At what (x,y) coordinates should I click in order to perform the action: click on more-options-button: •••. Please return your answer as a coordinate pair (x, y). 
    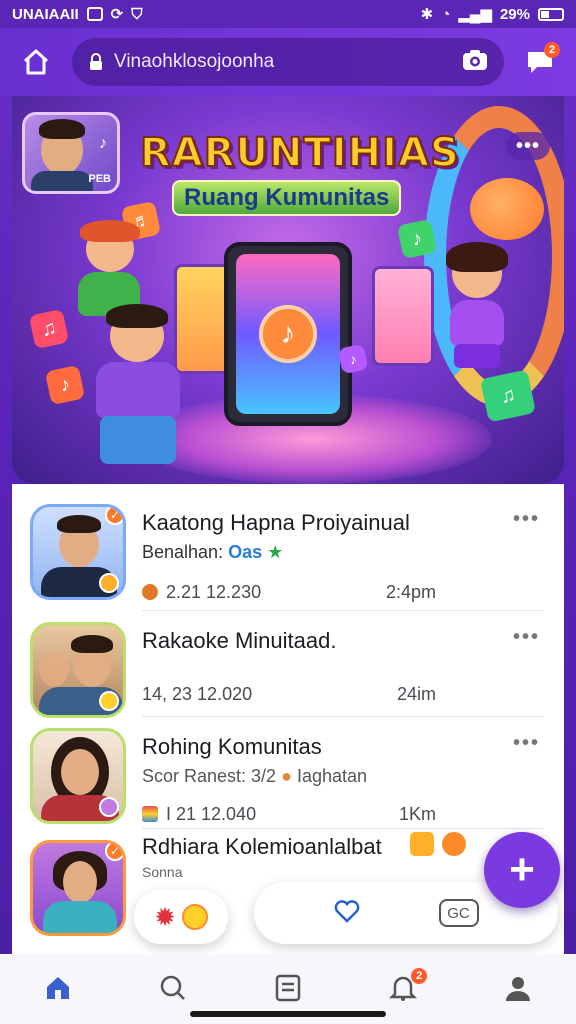
    Looking at the image, I should click on (528, 146).